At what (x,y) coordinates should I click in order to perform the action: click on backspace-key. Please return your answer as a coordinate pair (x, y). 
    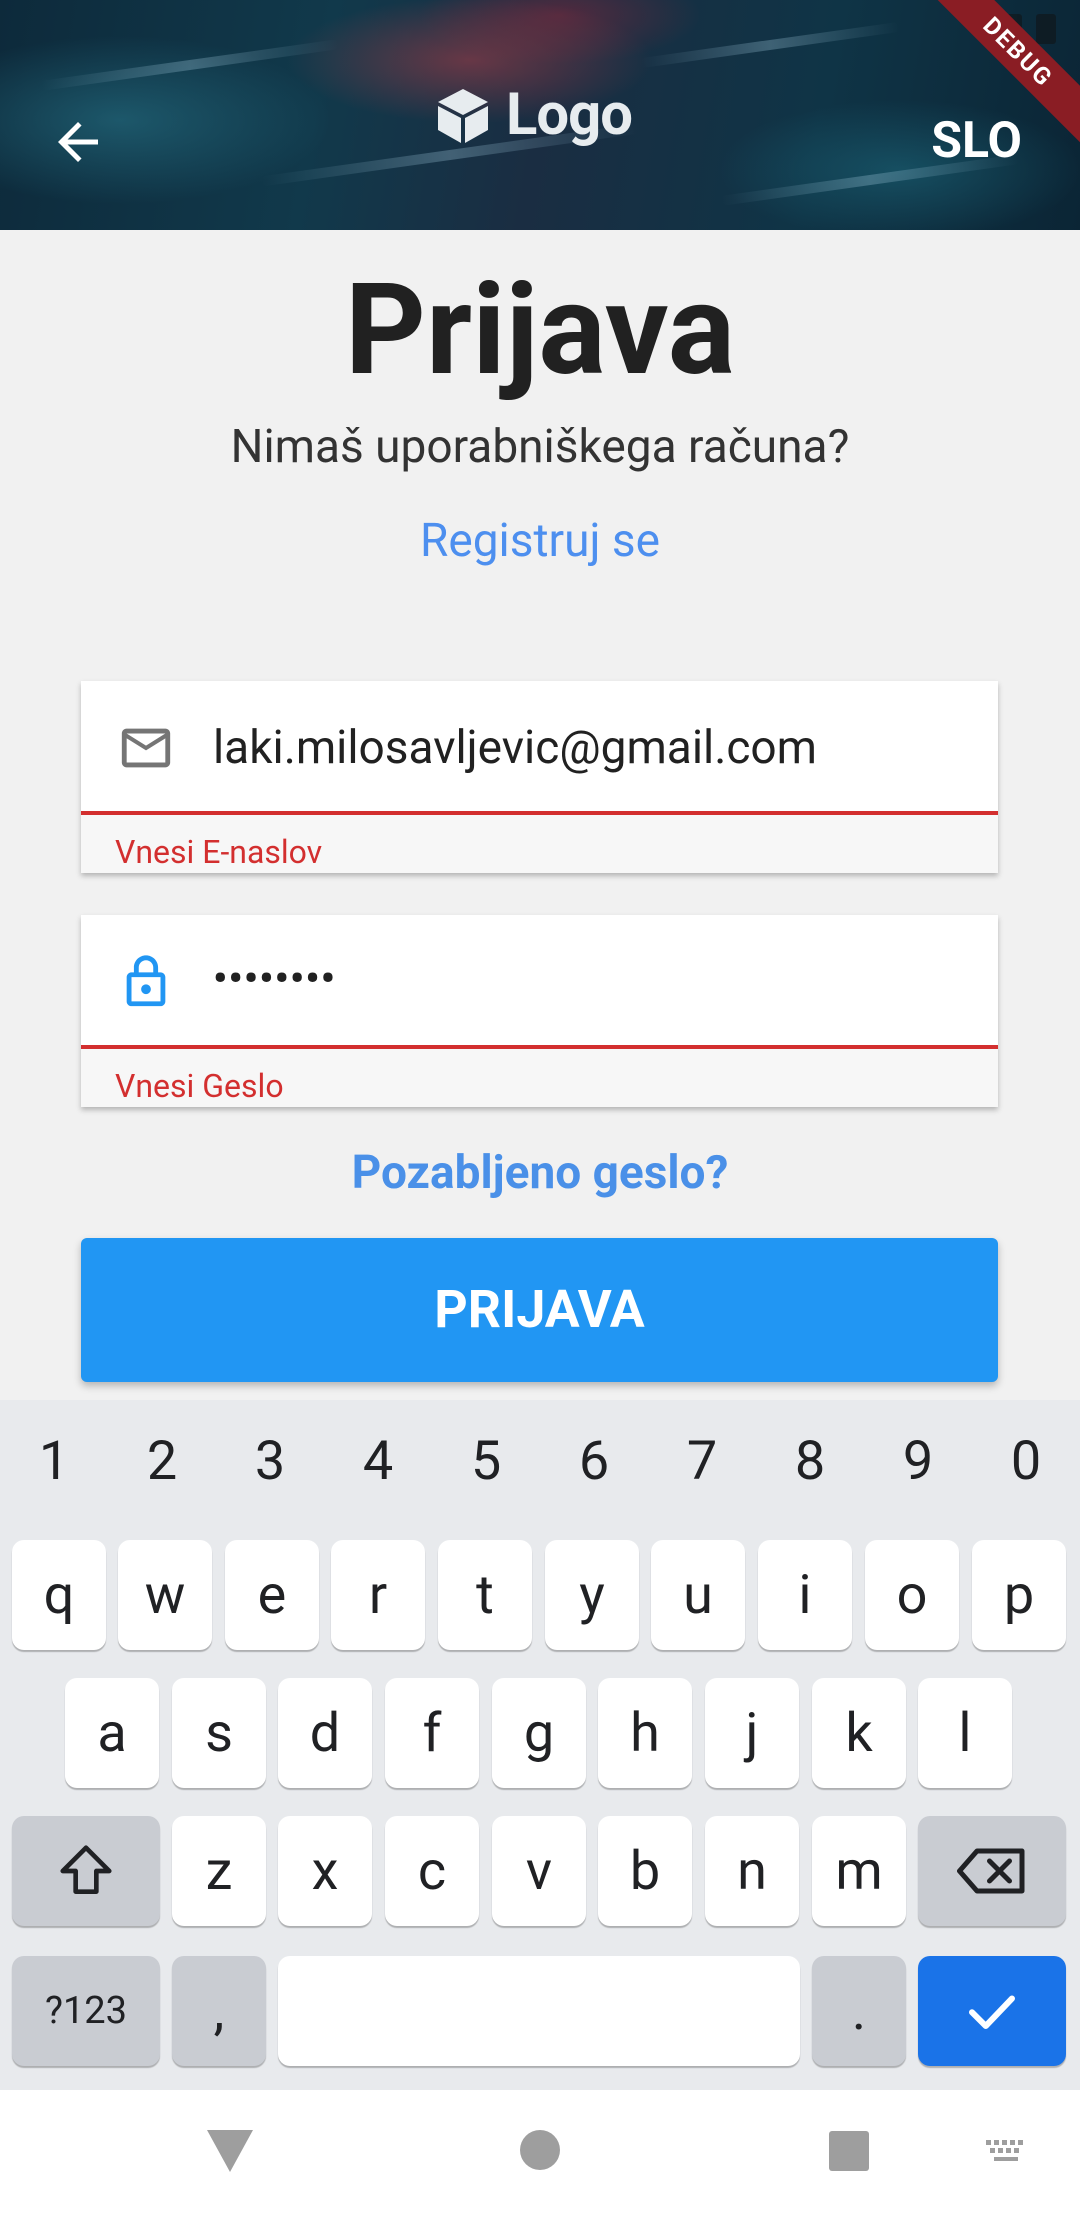
    Looking at the image, I should click on (992, 1871).